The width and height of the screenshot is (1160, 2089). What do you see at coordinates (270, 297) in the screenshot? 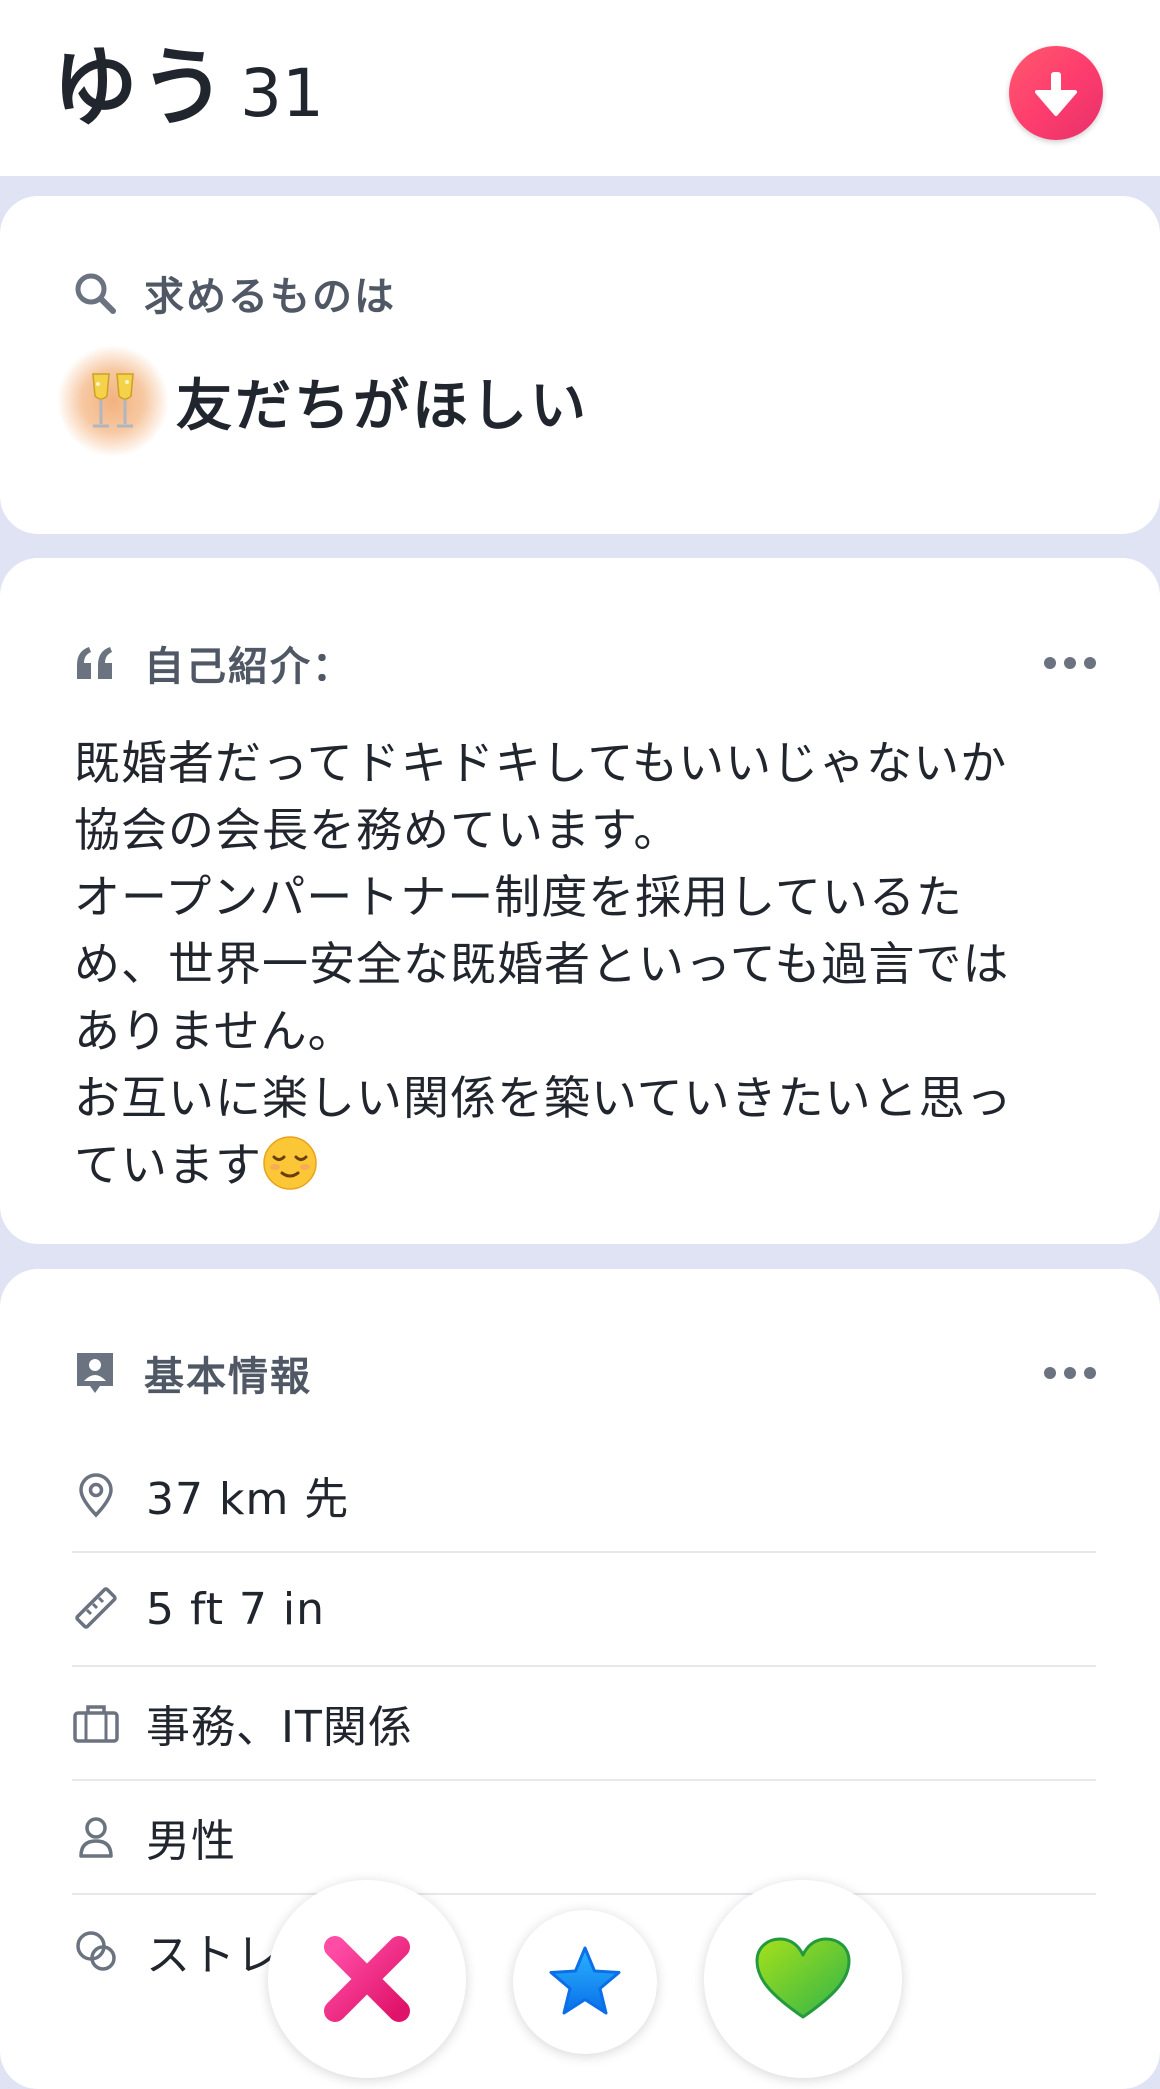
I see `looking-for-title: 求めるものは` at bounding box center [270, 297].